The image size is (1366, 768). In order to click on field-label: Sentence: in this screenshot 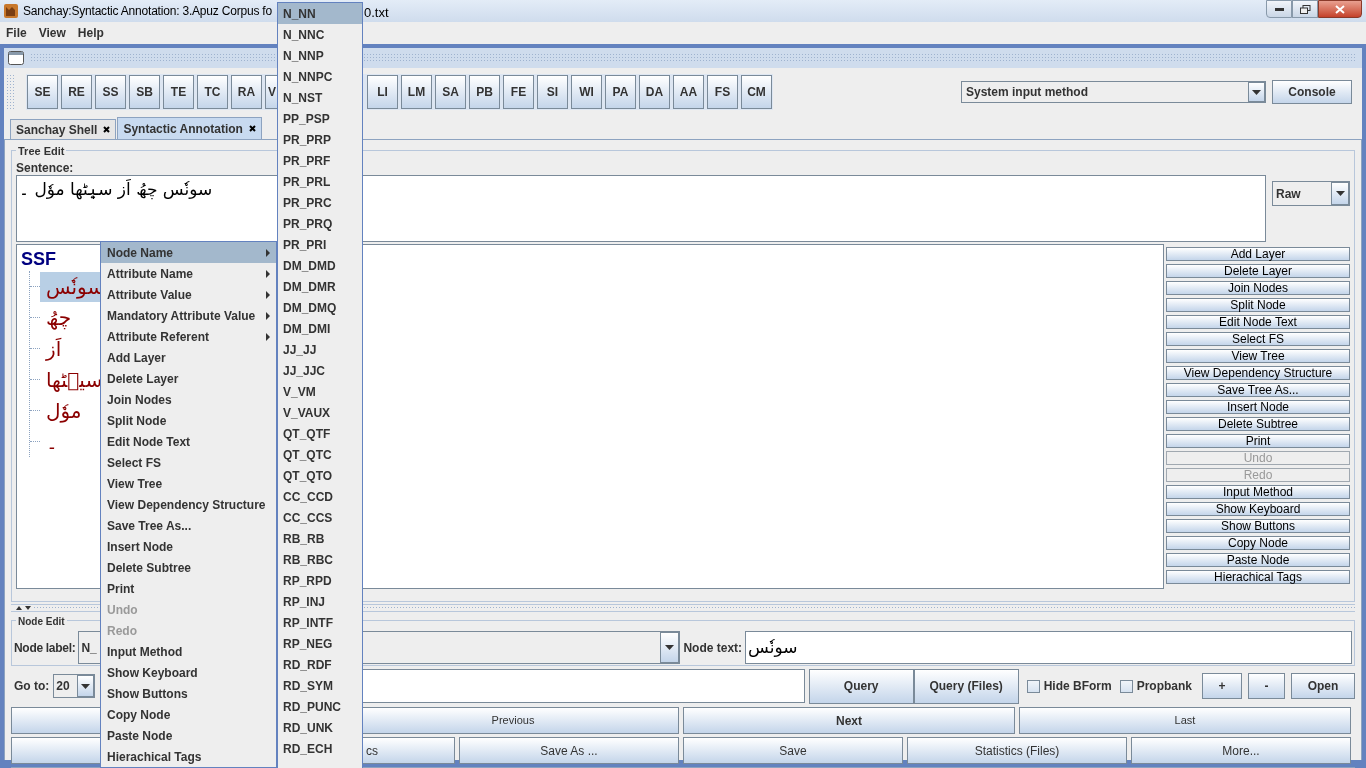, I will do `click(45, 168)`.